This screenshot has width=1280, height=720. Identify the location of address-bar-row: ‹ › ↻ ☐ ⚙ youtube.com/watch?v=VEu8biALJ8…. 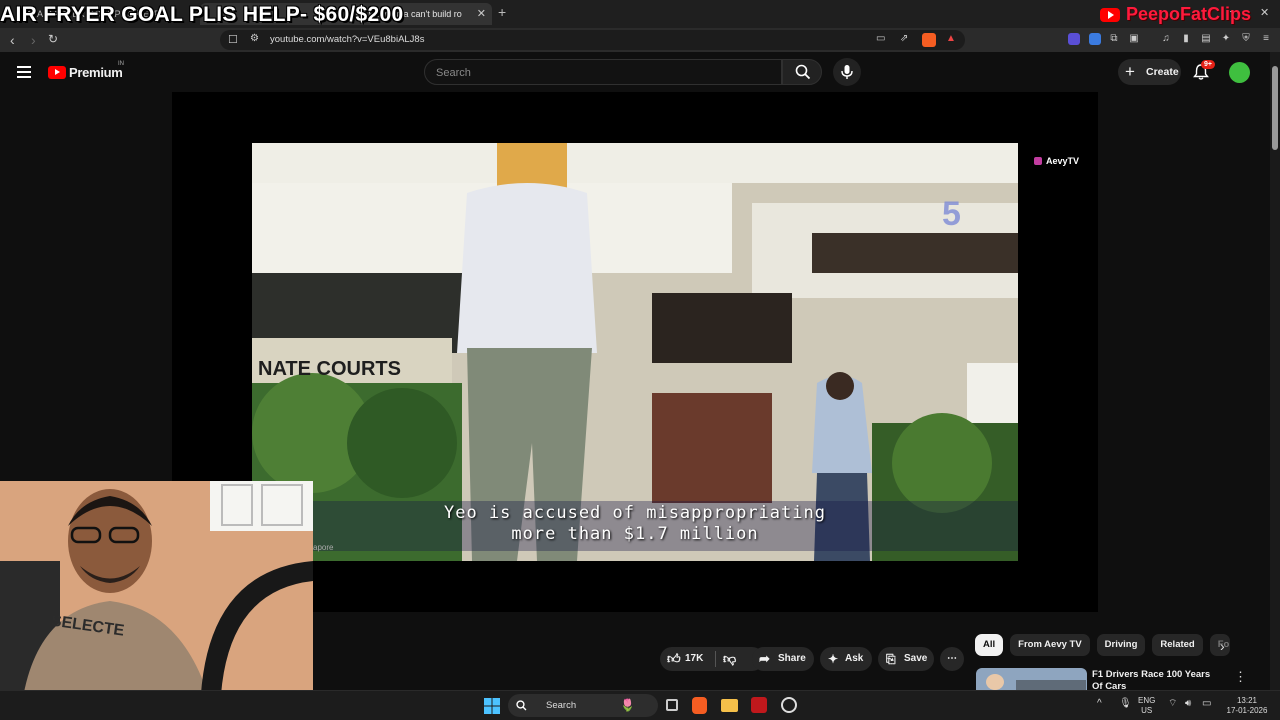
(640, 40).